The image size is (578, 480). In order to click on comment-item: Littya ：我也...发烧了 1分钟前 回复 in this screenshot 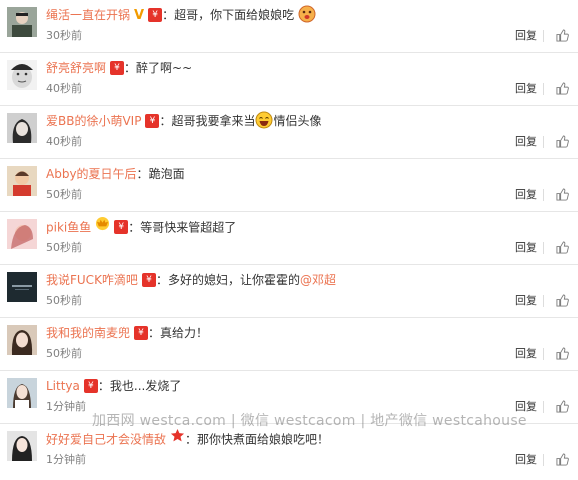, I will do `click(289, 397)`.